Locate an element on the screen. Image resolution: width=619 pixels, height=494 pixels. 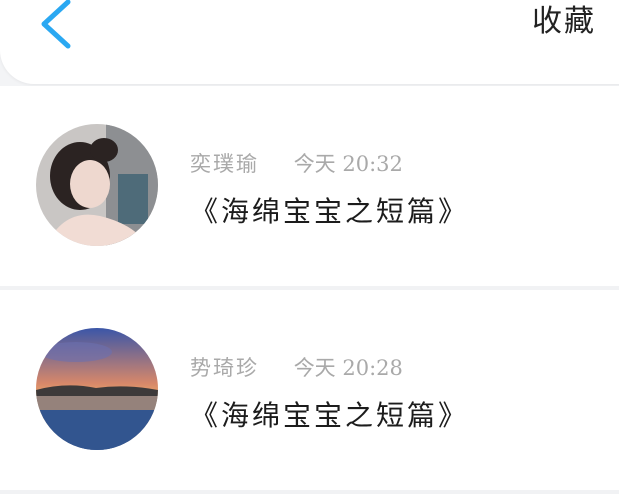
timestamp: 今天 20:32 is located at coordinates (348, 164).